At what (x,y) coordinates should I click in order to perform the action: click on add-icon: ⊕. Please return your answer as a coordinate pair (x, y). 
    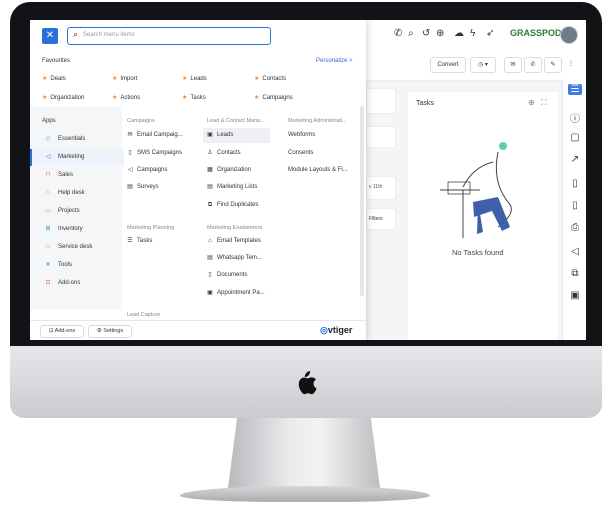
    Looking at the image, I should click on (440, 33).